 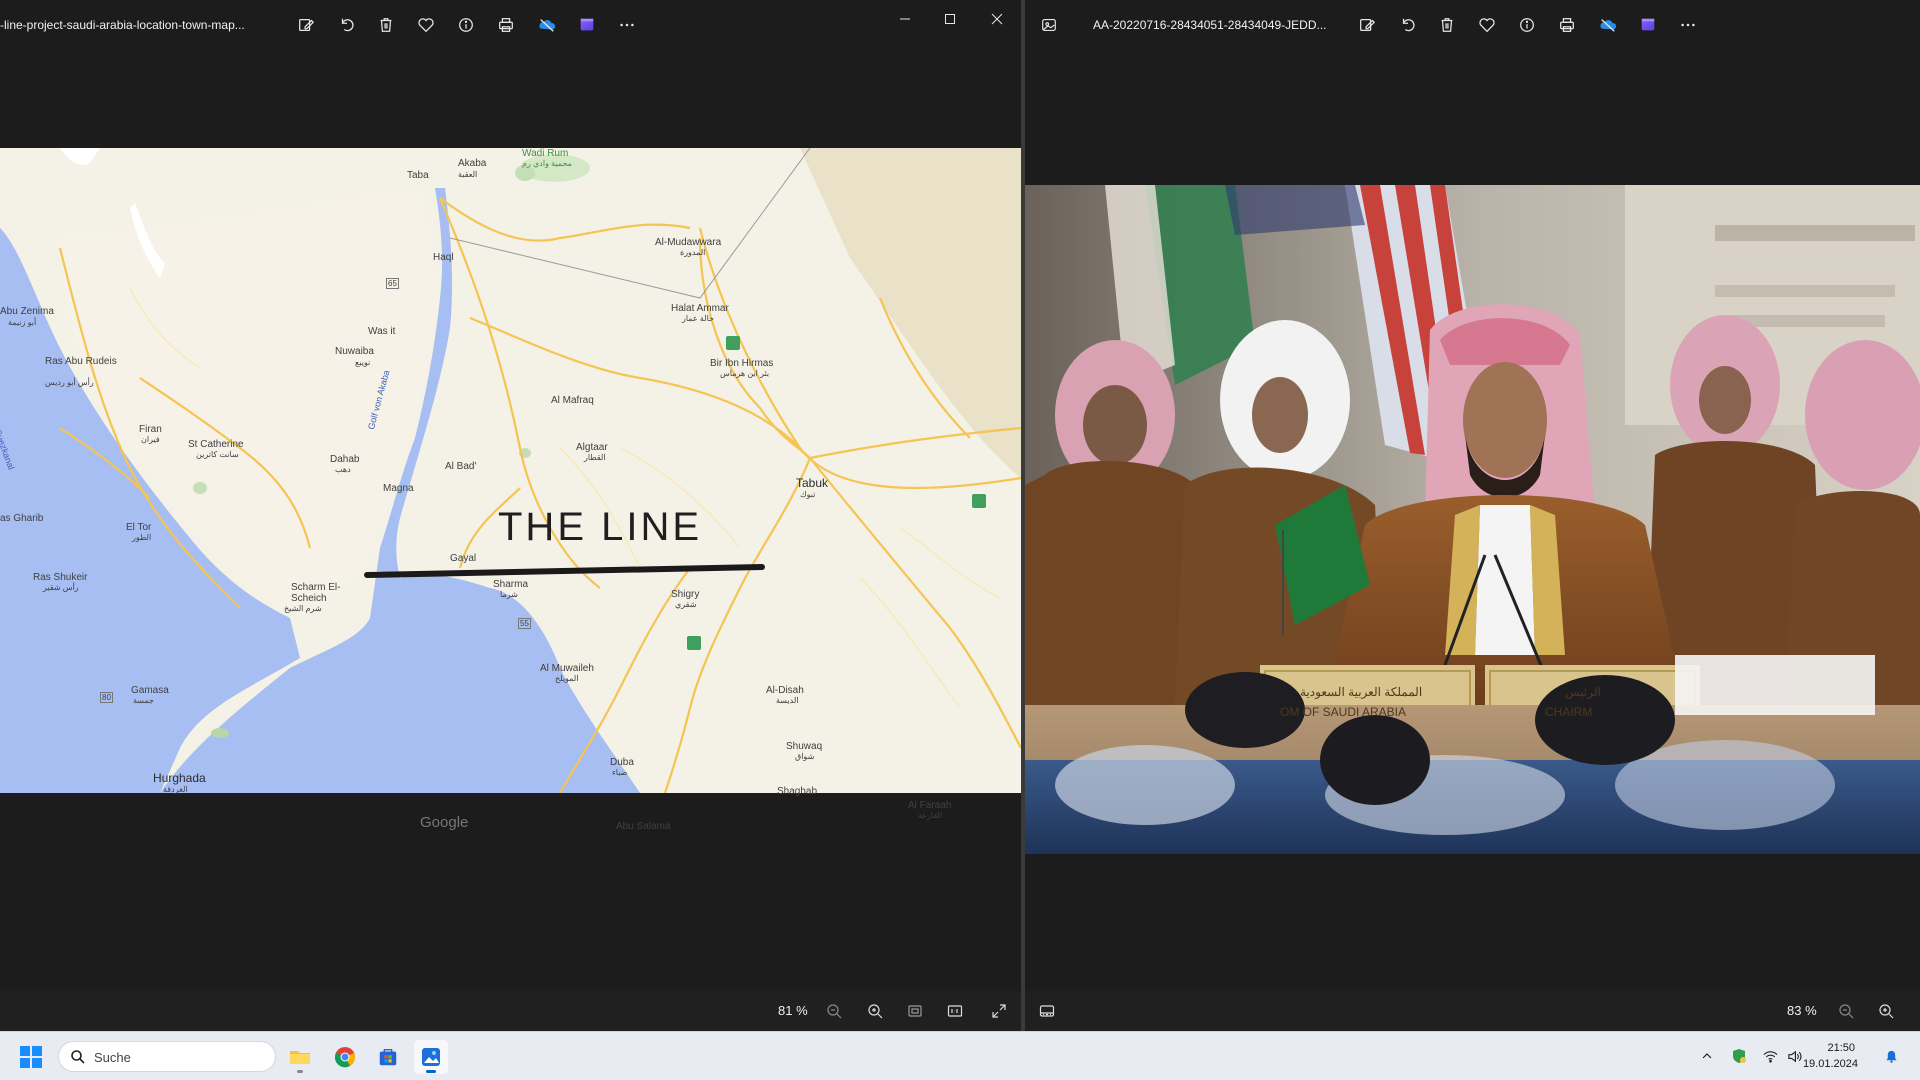 I want to click on close-icon, so click(x=997, y=19).